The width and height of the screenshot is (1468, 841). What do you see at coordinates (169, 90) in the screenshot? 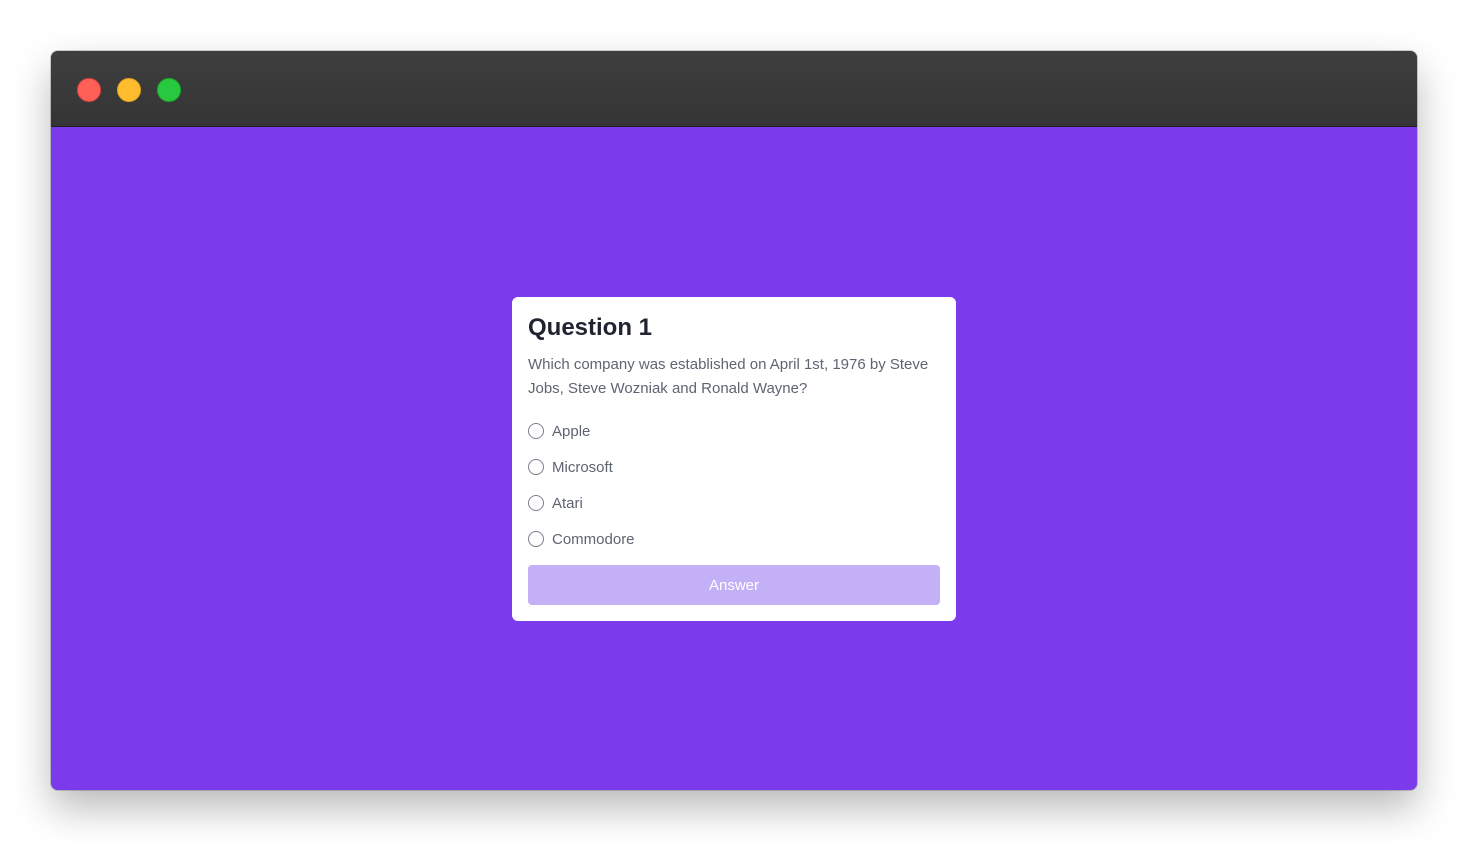
I see `zoom-window-button` at bounding box center [169, 90].